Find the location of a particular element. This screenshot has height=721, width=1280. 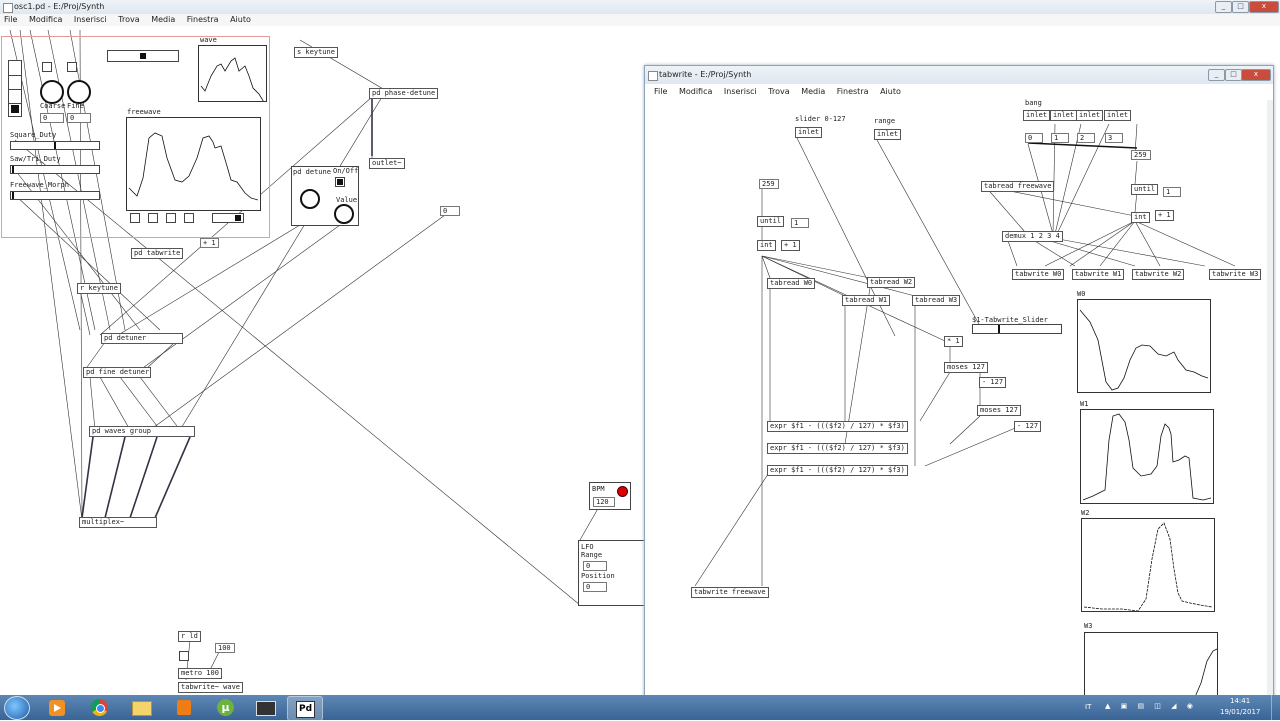

sub-menu-media: Media is located at coordinates (813, 92).